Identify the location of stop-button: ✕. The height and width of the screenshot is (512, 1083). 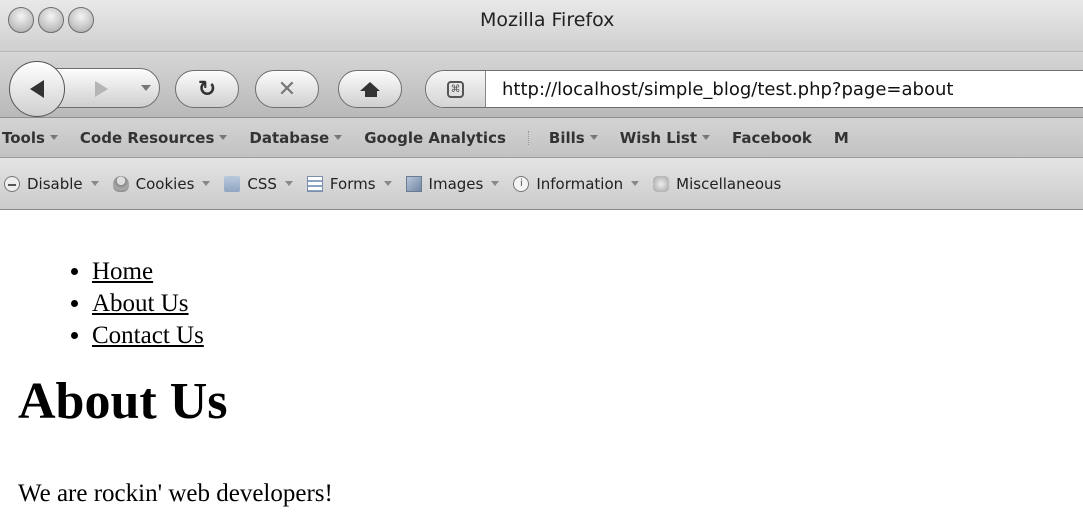
(287, 89).